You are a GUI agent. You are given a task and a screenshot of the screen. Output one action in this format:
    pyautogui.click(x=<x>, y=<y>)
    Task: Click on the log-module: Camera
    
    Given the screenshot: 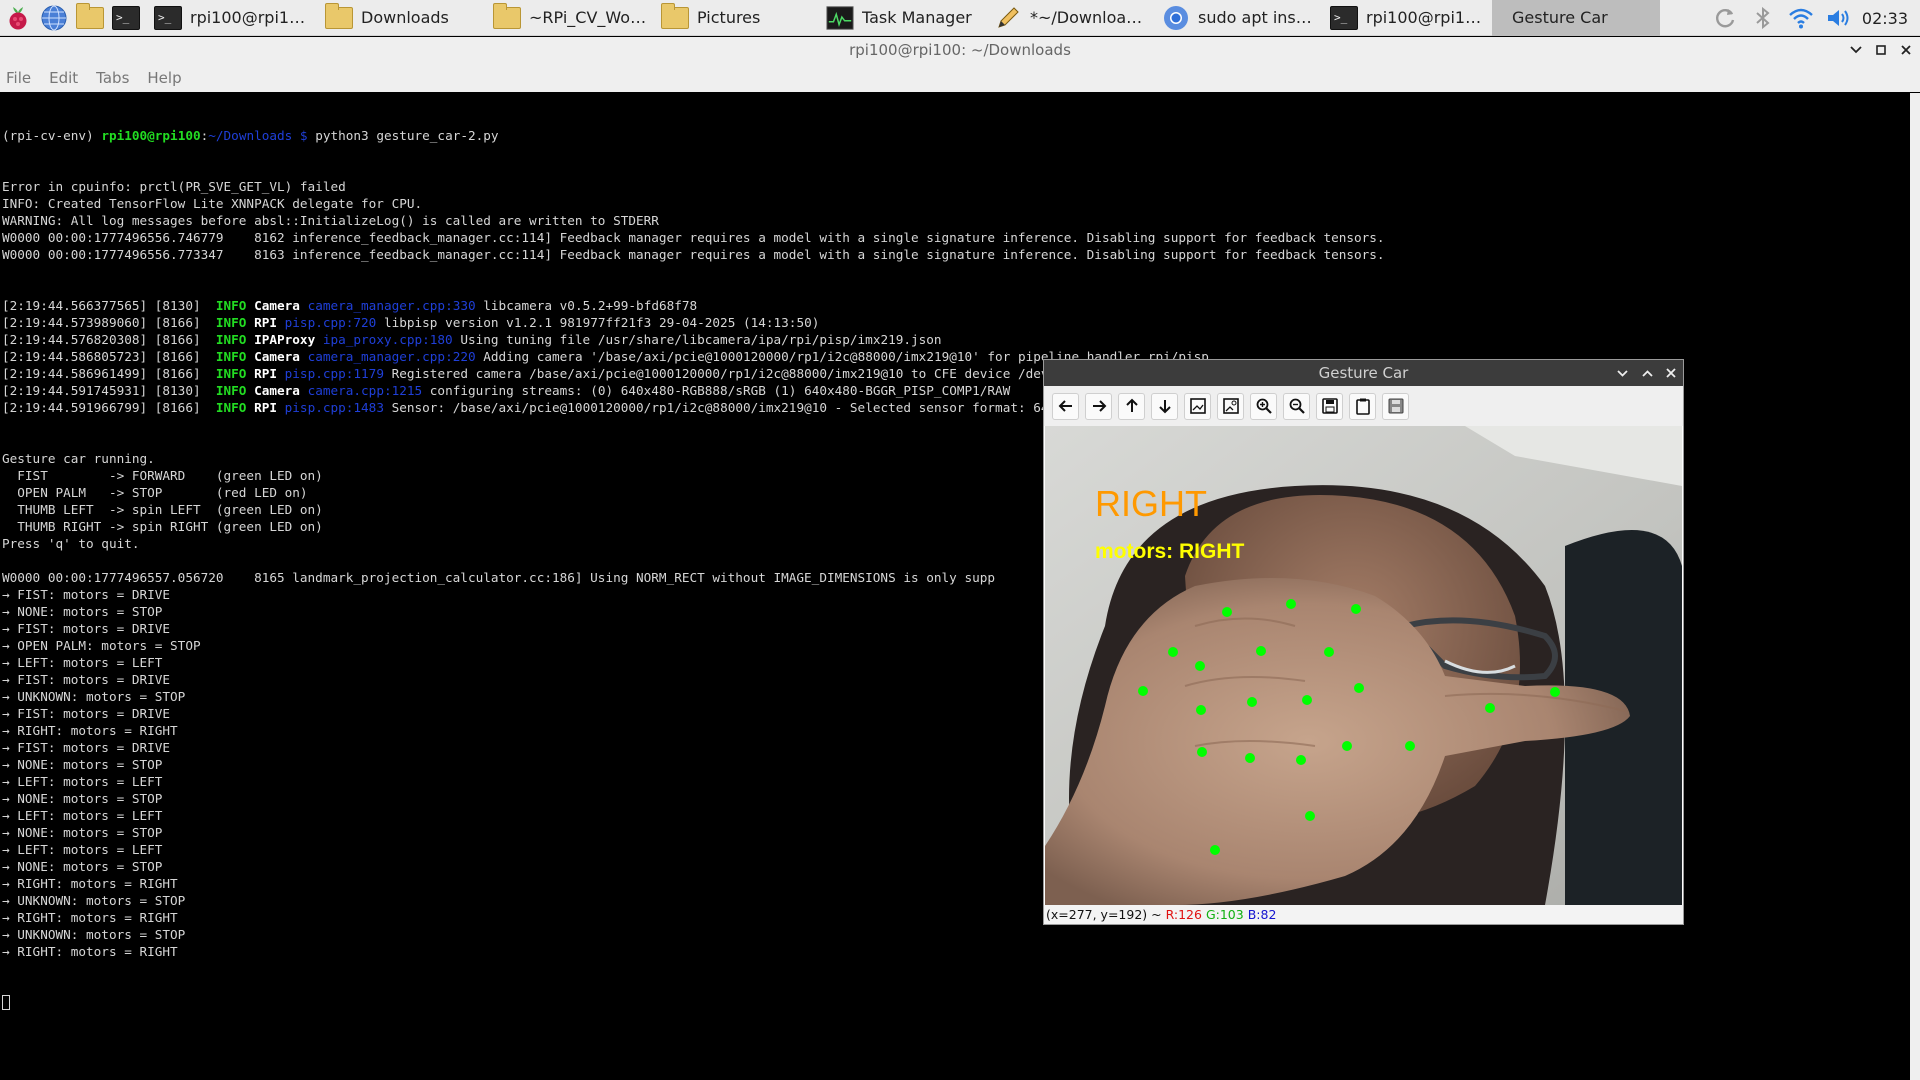 What is the action you would take?
    pyautogui.click(x=277, y=390)
    